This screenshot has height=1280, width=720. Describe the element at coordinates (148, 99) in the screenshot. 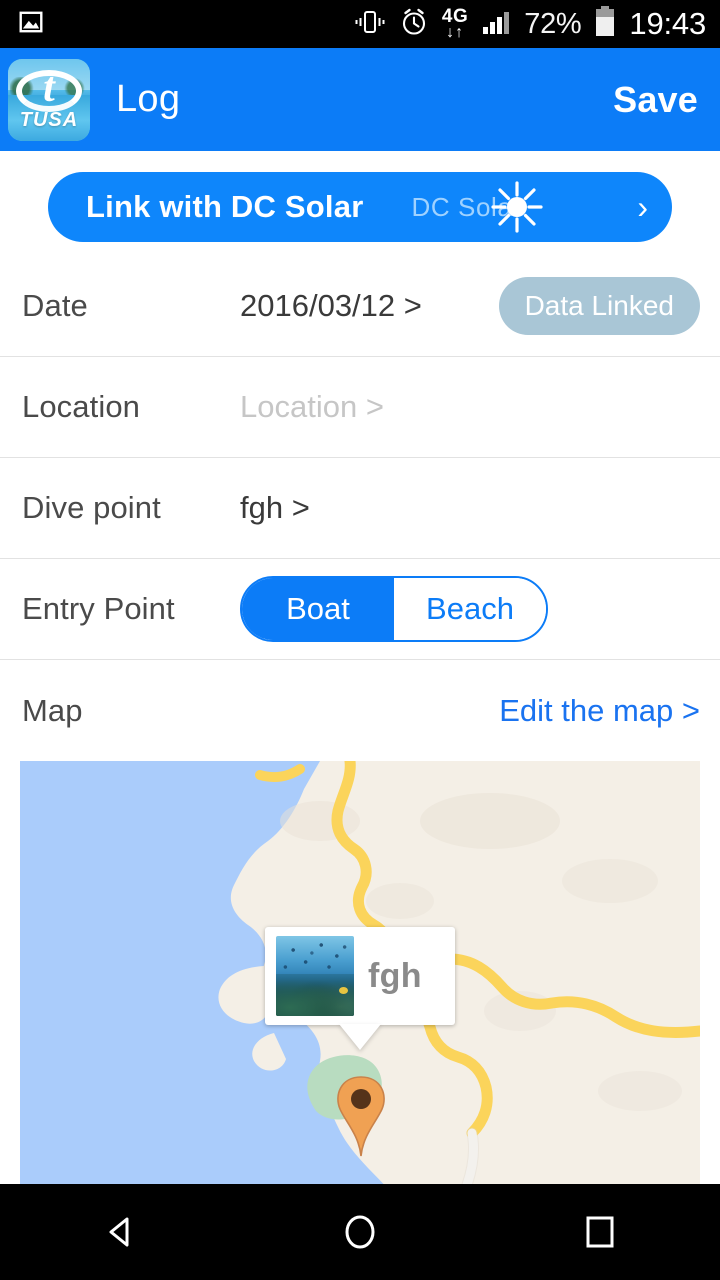

I see `page-title: Log` at that location.